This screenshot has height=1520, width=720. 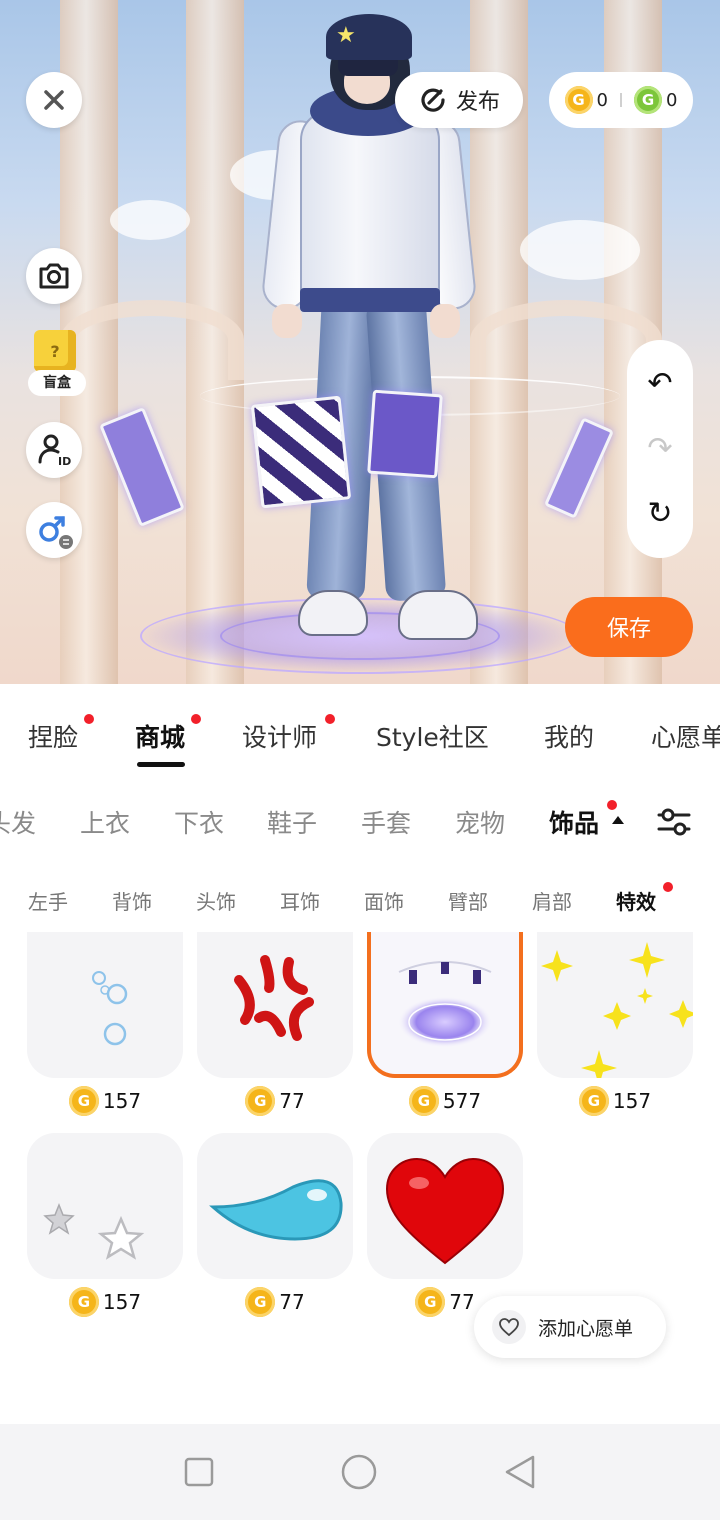 What do you see at coordinates (64, 461) in the screenshot?
I see `svg-text: ID` at bounding box center [64, 461].